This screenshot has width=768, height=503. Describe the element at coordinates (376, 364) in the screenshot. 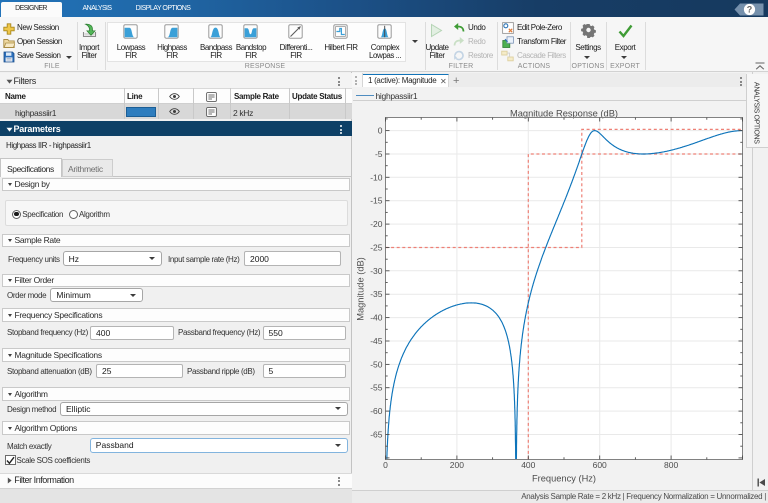

I see `svg-text: -50` at that location.